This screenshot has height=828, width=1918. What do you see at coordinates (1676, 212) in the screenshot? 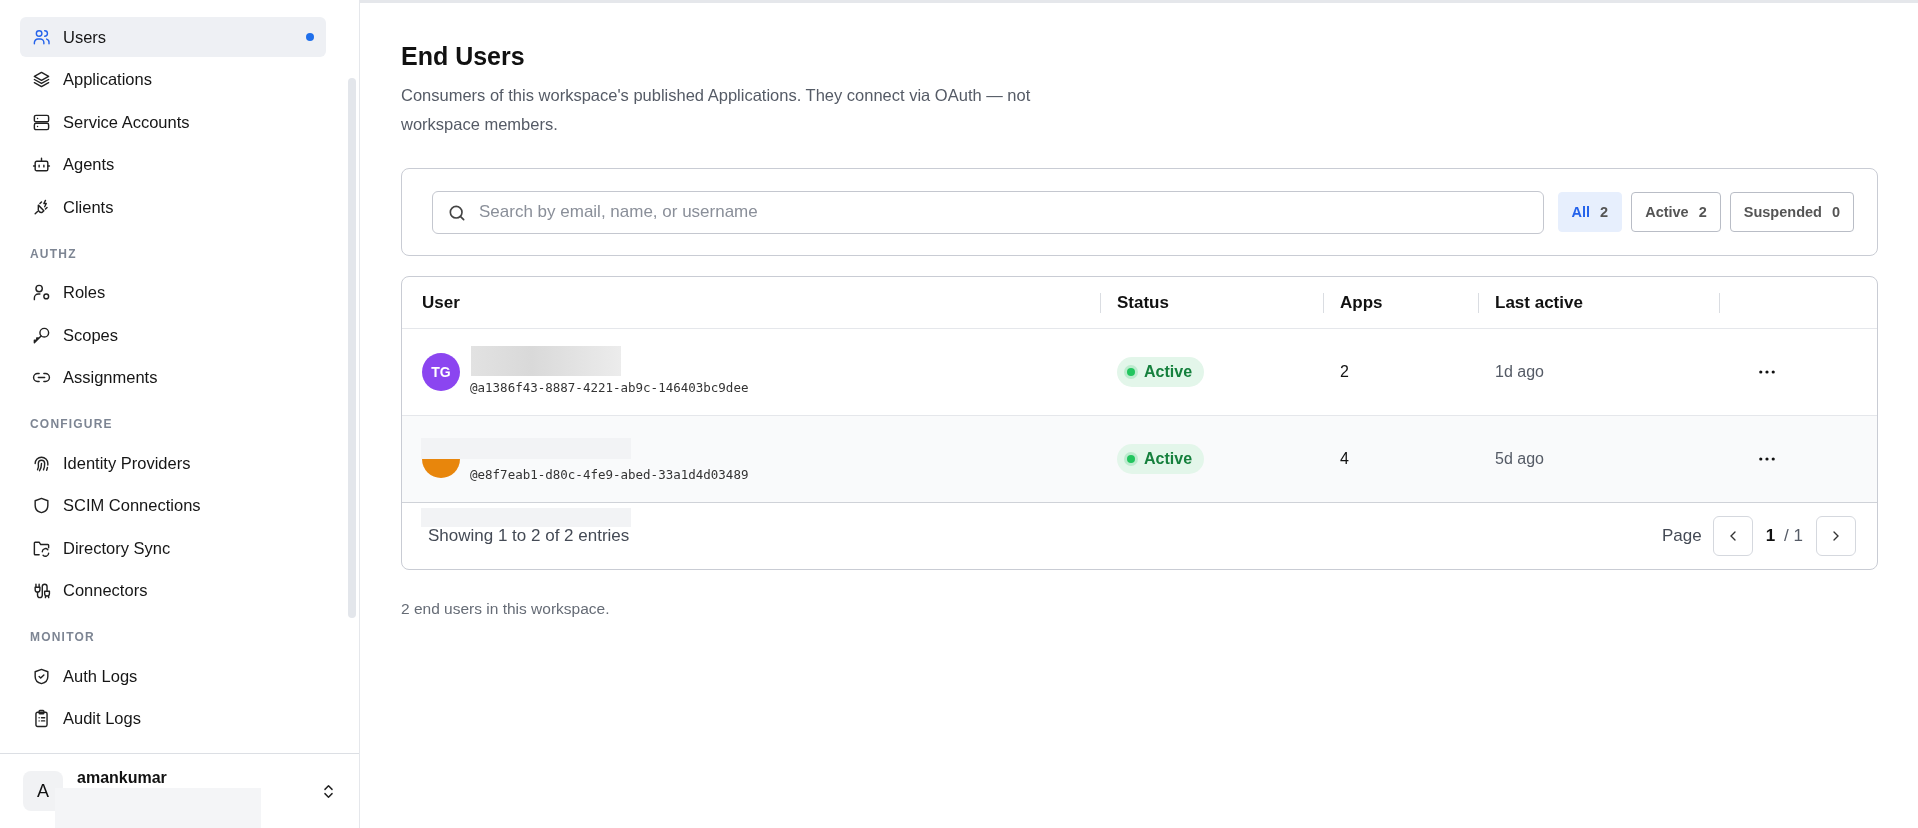
I see `filter-tab: Active 2` at bounding box center [1676, 212].